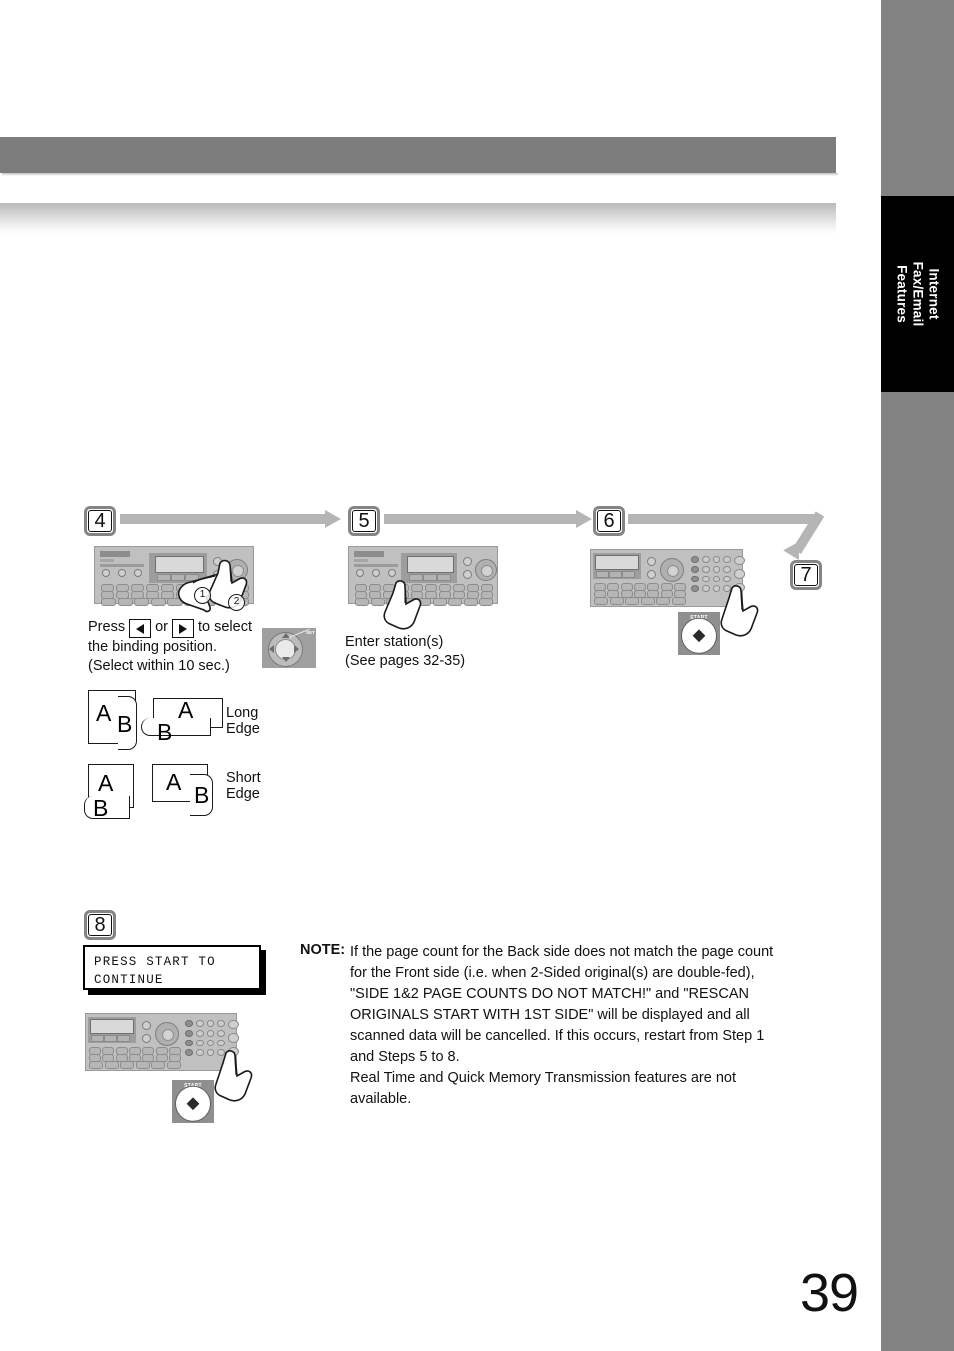 The image size is (954, 1351). I want to click on step-4-caption-line1: Press or to select, so click(188, 627).